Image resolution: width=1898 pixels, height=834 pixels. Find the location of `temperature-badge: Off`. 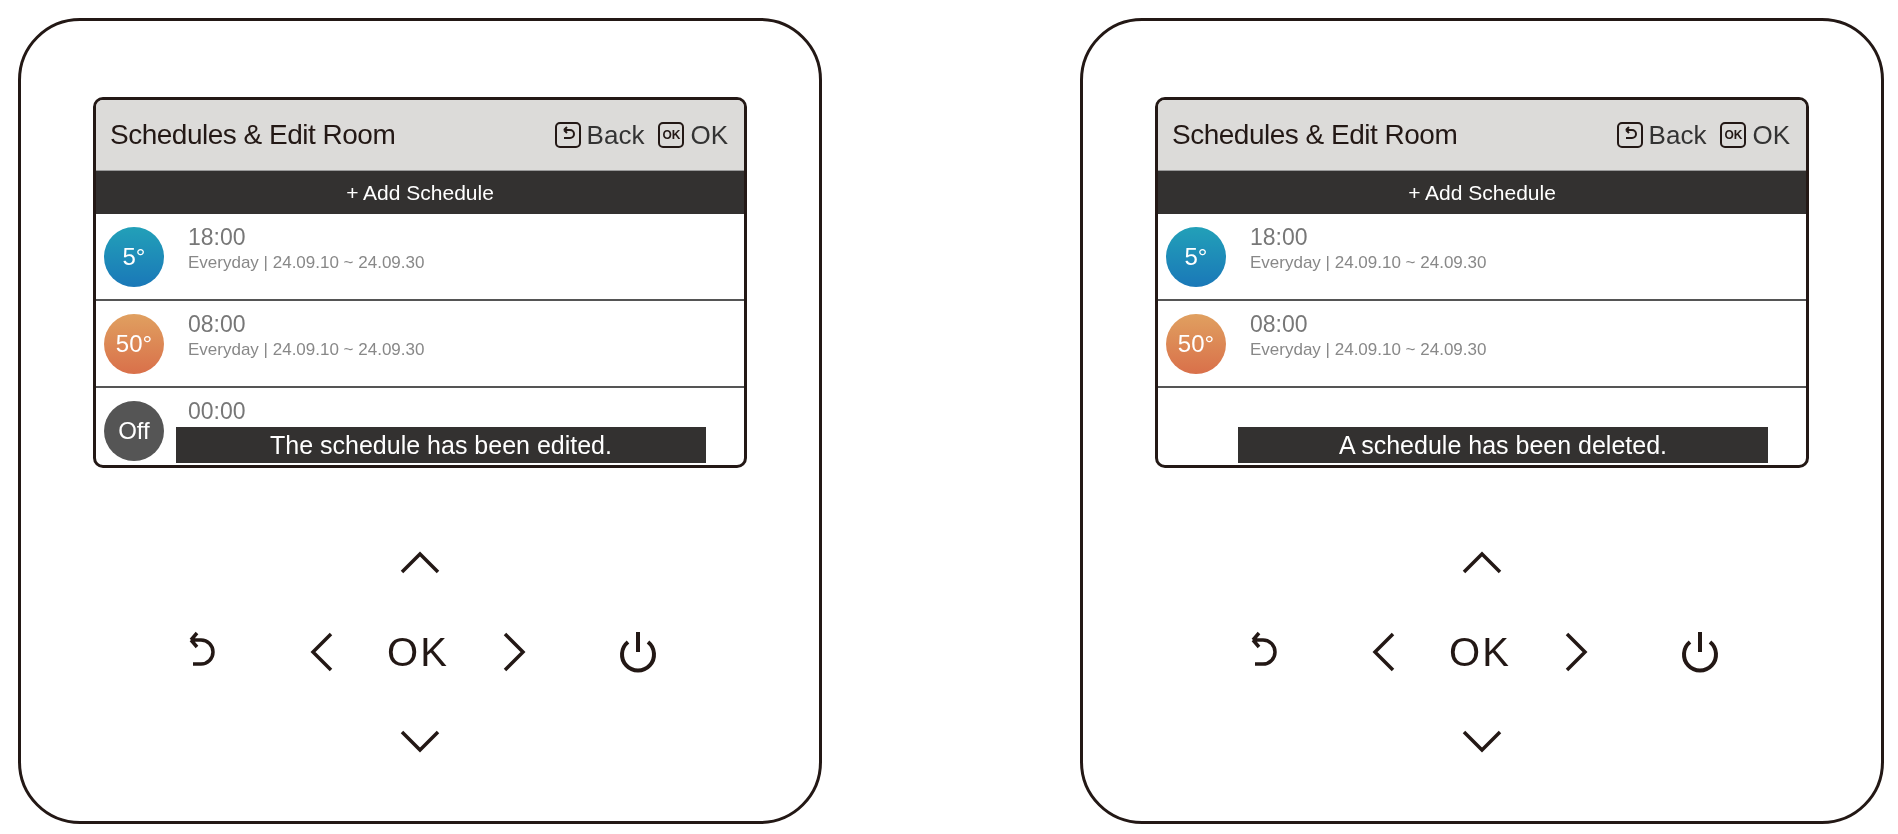

temperature-badge: Off is located at coordinates (134, 431).